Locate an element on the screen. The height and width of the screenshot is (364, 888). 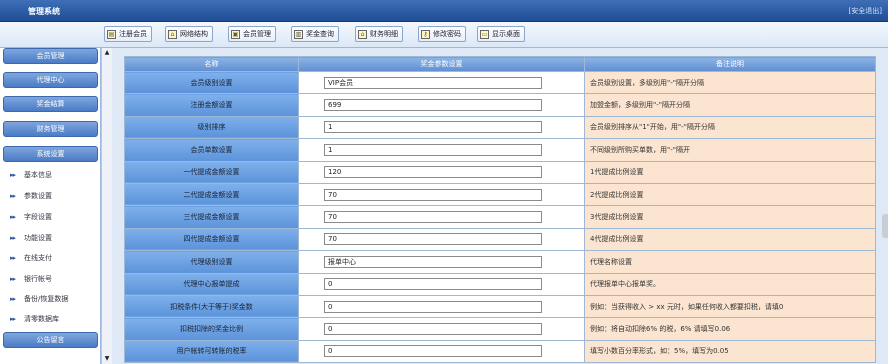
menu-announcements: 公告留言 is located at coordinates (50, 340).